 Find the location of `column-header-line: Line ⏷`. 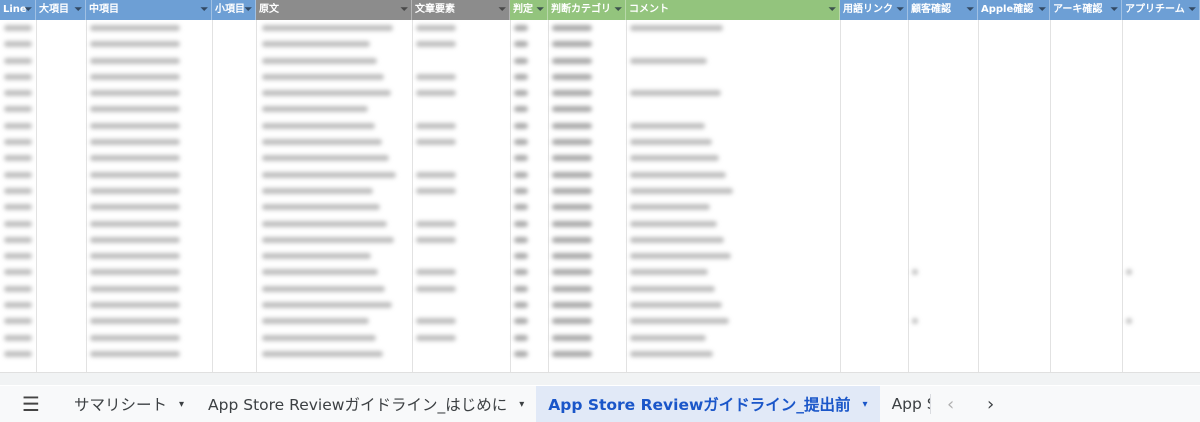

column-header-line: Line ⏷ is located at coordinates (18, 10).